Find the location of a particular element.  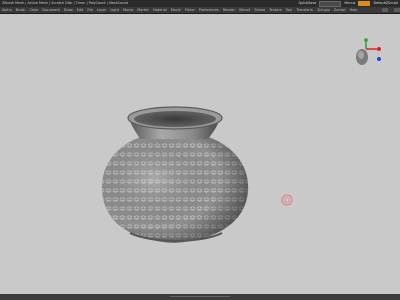

quicksave-button: QuickSave is located at coordinates (307, 3).